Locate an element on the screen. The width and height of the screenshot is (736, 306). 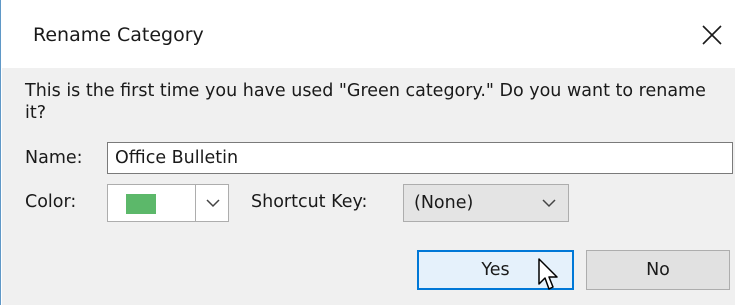
close-button is located at coordinates (712, 35).